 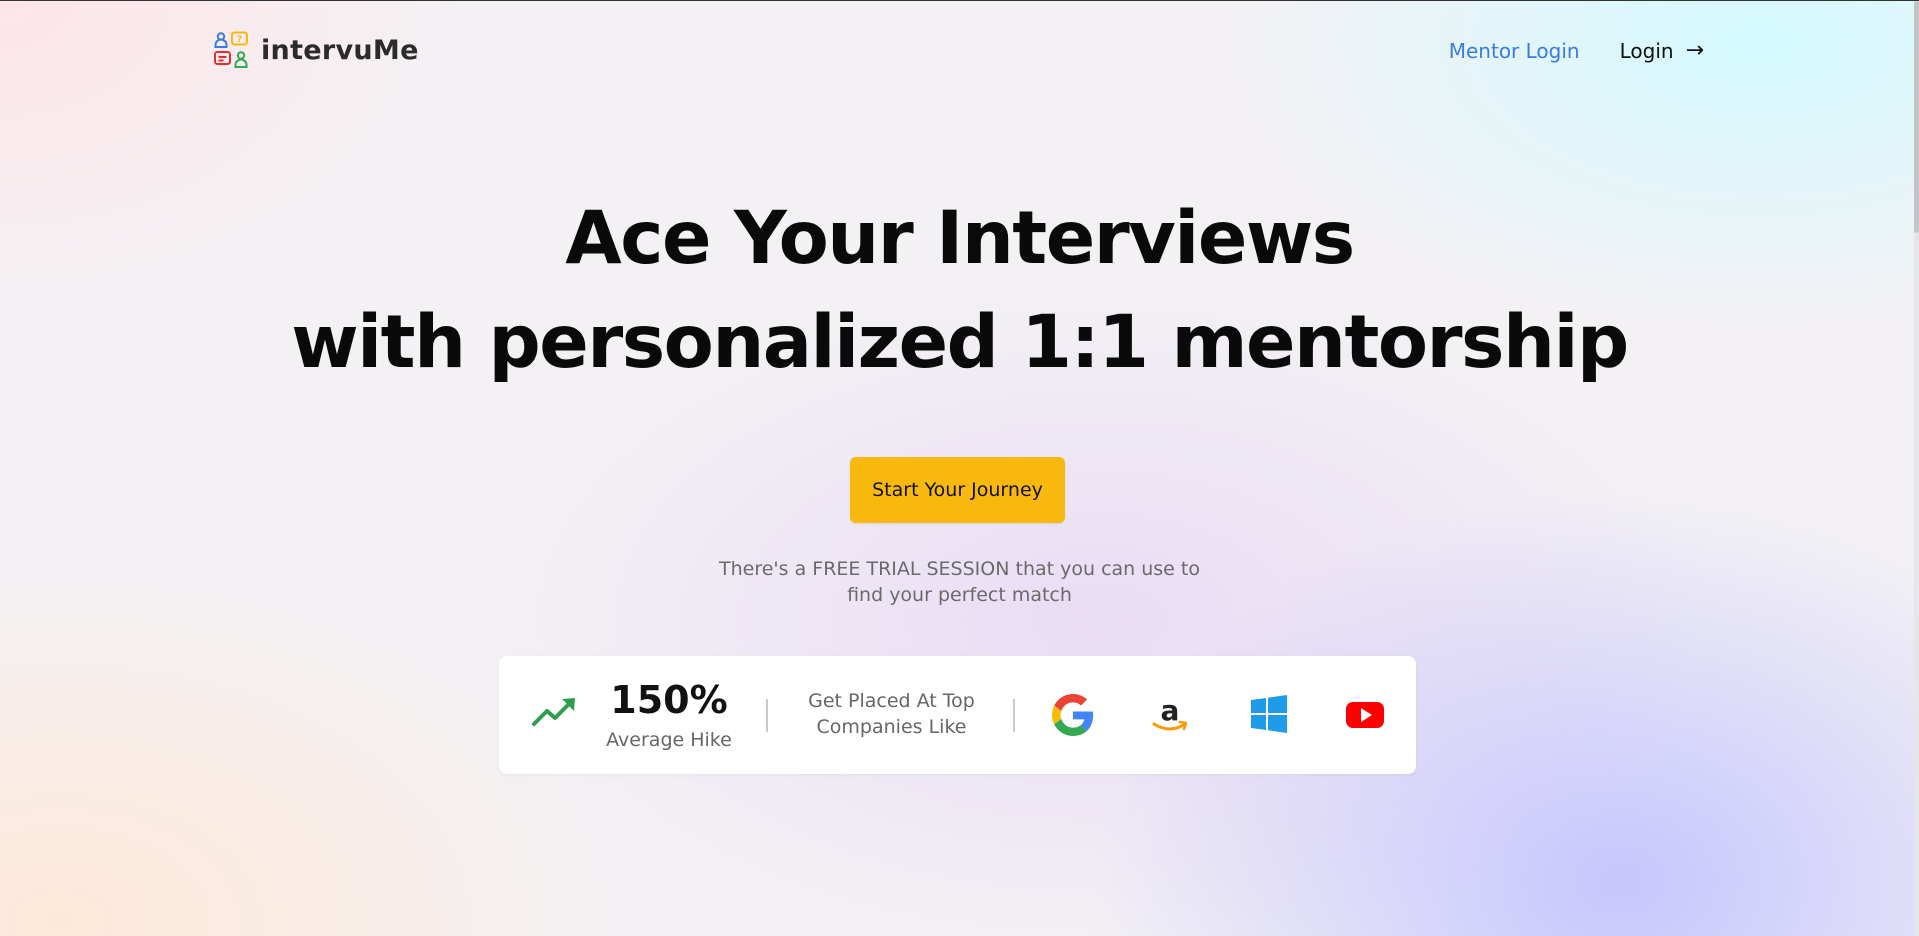 I want to click on login-link: Login →, so click(x=1662, y=50).